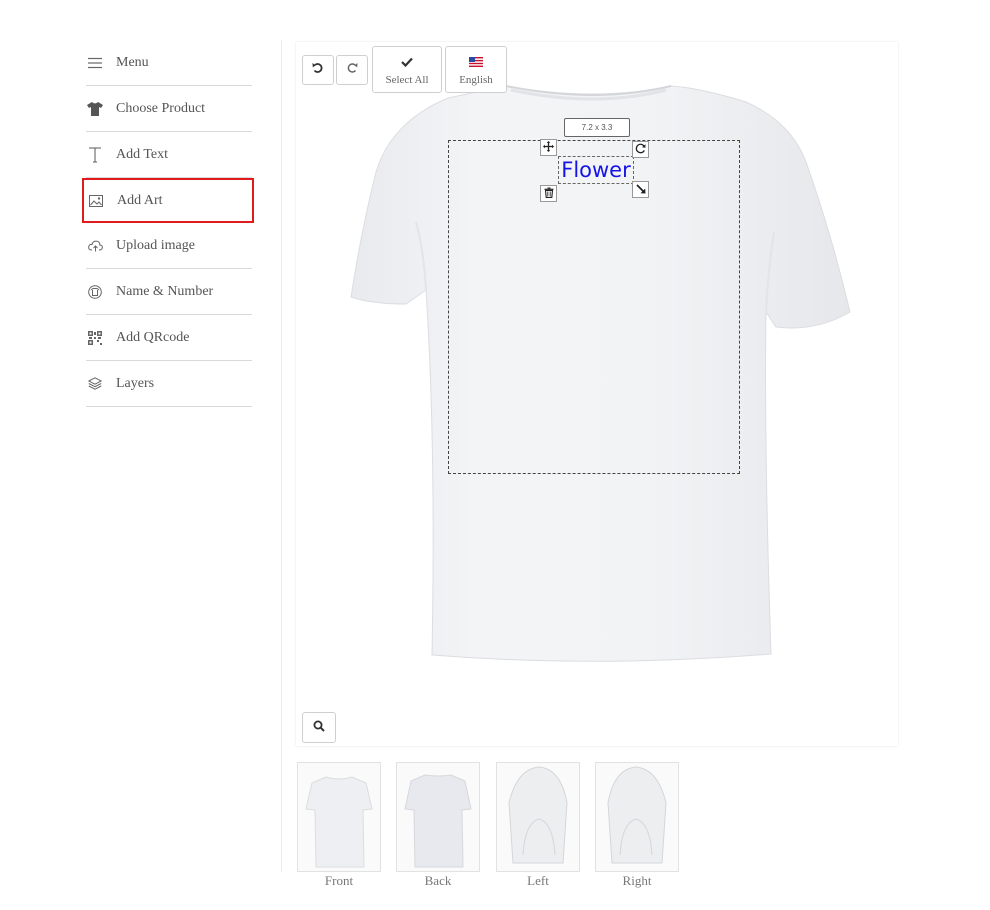  What do you see at coordinates (339, 880) in the screenshot?
I see `view-label-front: Front` at bounding box center [339, 880].